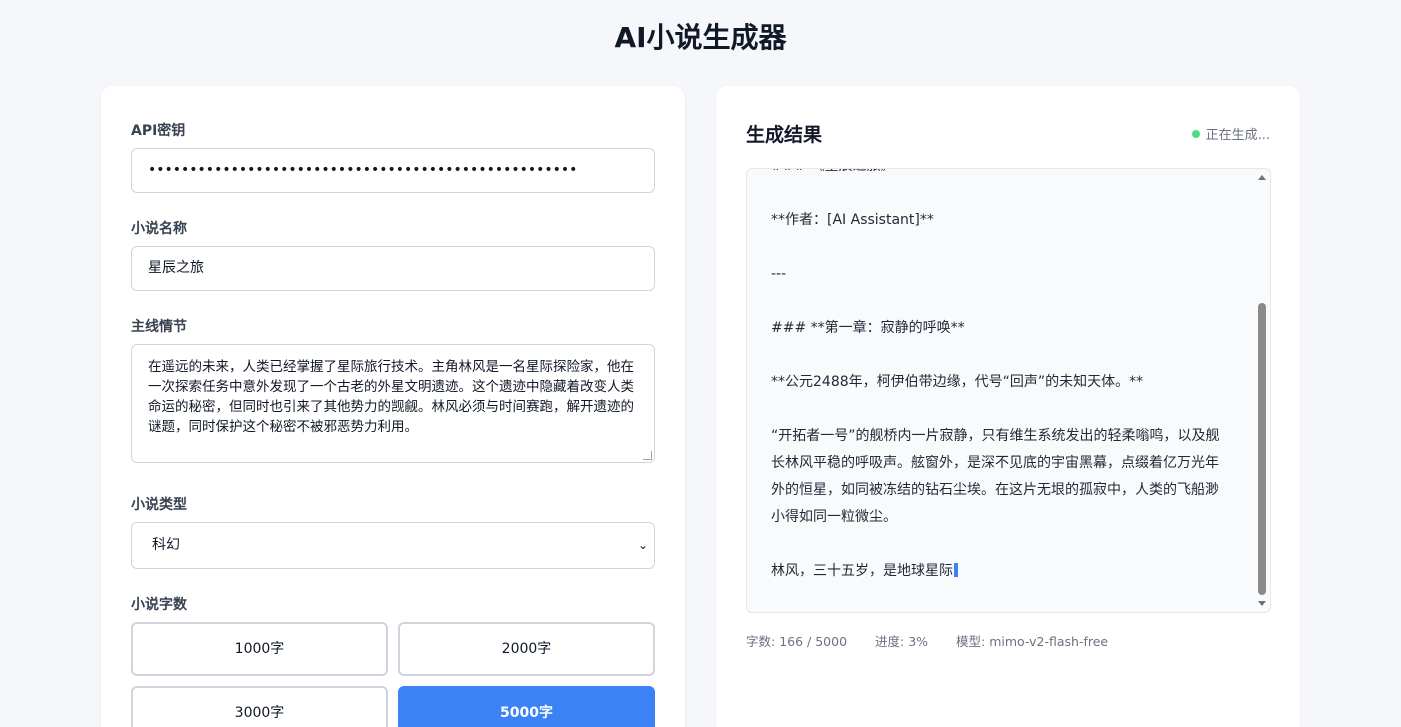 The width and height of the screenshot is (1401, 727). I want to click on chevron-down-icon: ⌄, so click(642, 545).